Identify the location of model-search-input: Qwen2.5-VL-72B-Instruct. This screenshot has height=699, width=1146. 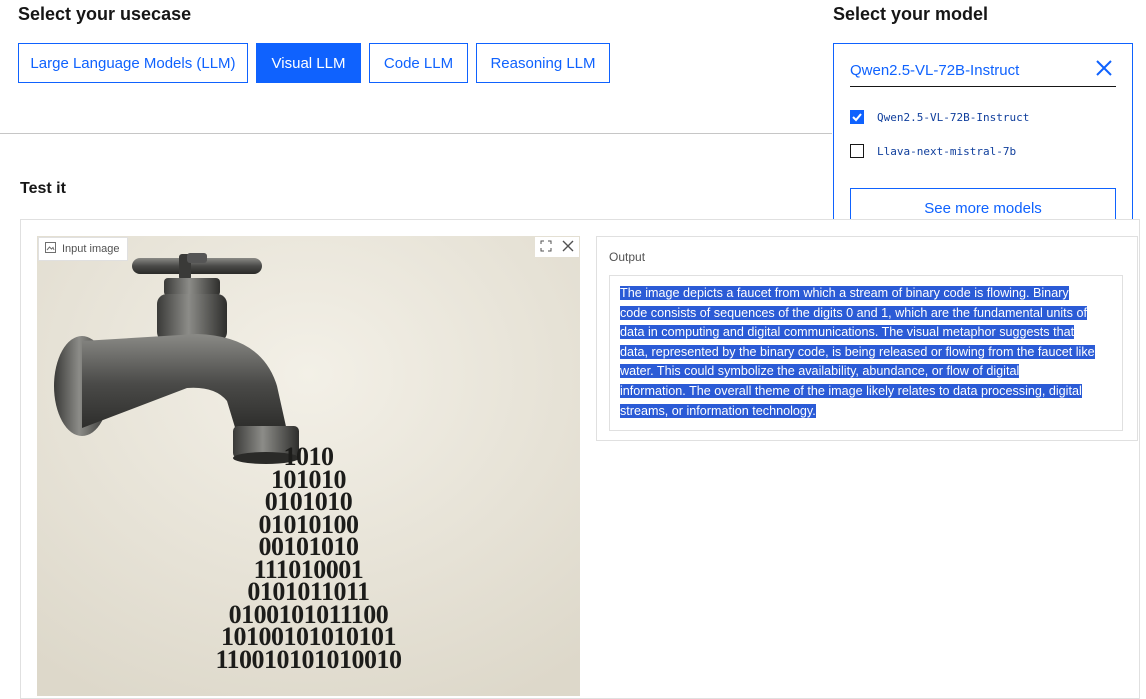
(983, 70).